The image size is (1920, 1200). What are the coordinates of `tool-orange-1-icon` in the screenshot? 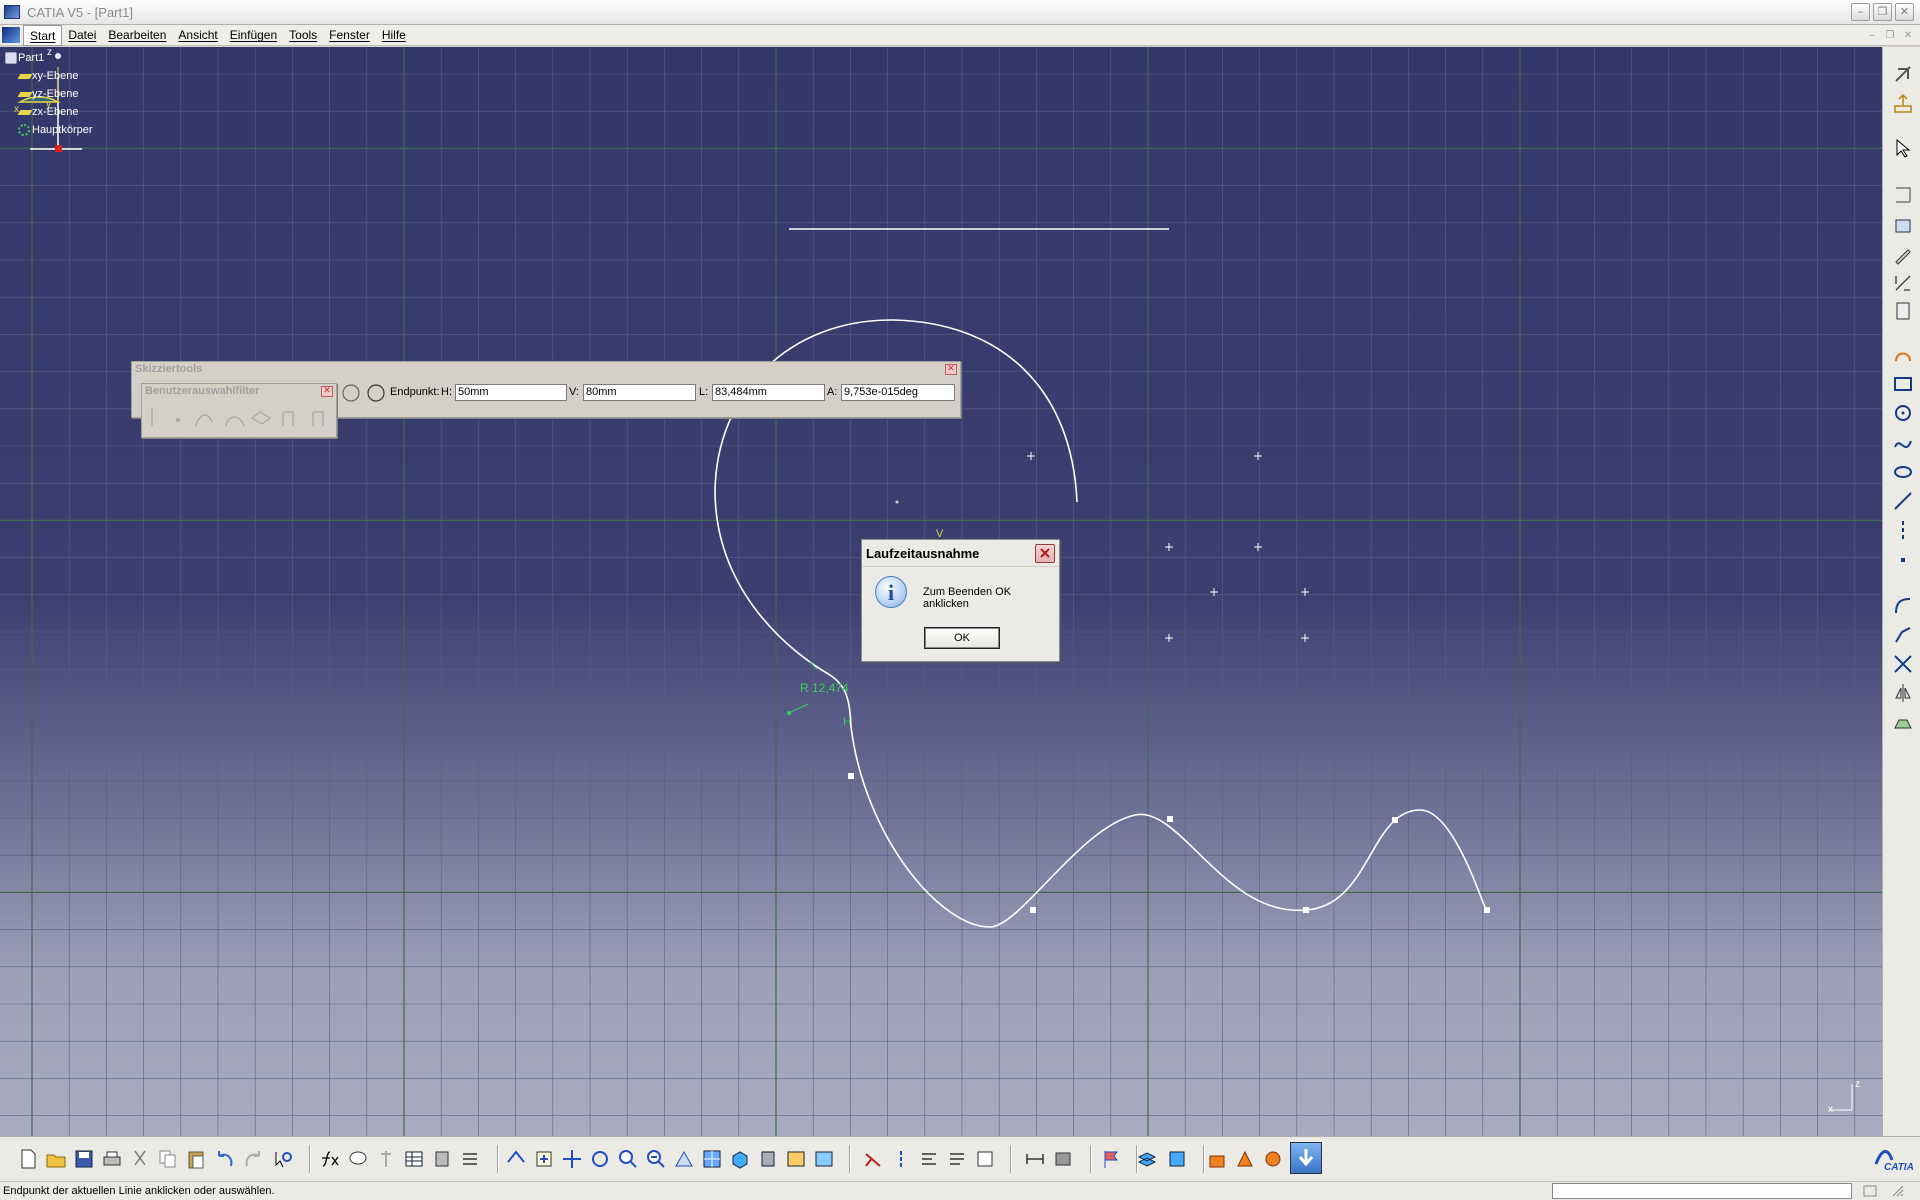 It's located at (1217, 1159).